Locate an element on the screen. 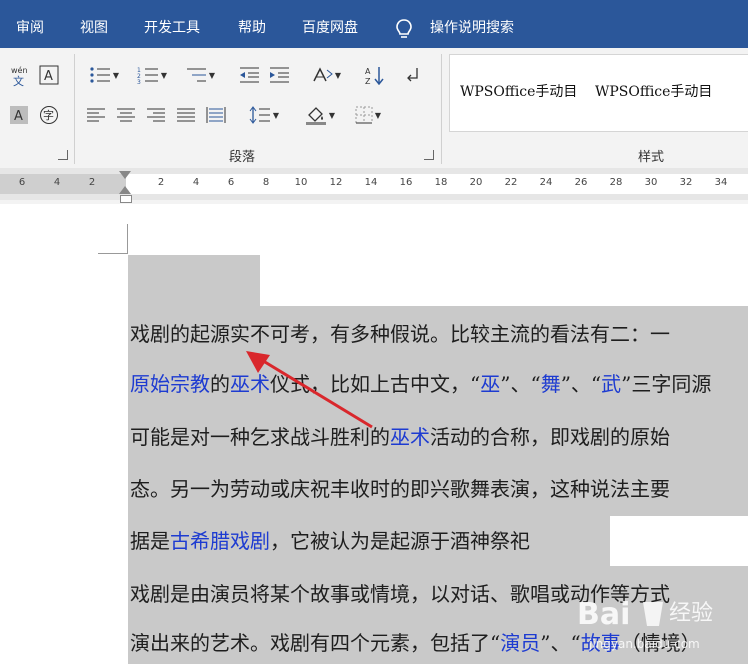  distributed-button is located at coordinates (216, 115).